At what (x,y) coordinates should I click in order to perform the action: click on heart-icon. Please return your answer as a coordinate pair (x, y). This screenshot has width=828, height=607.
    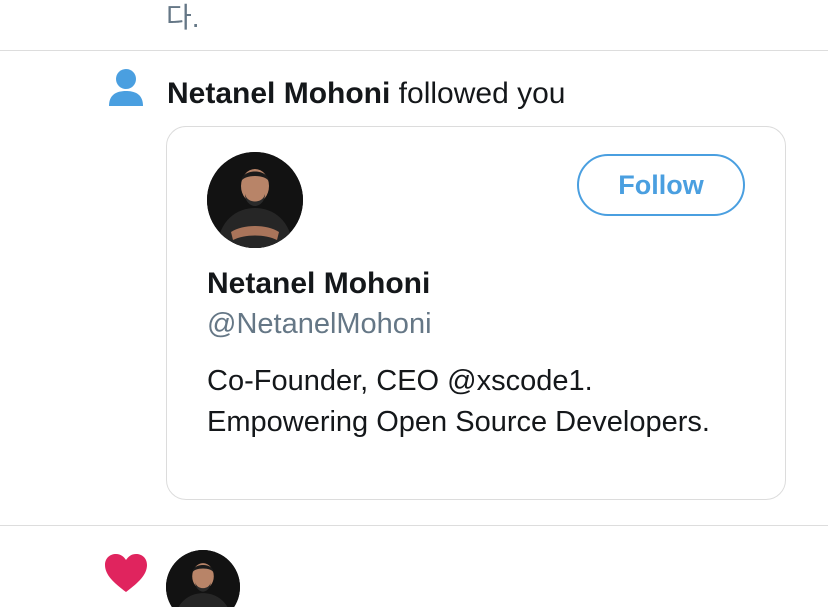
    Looking at the image, I should click on (126, 573).